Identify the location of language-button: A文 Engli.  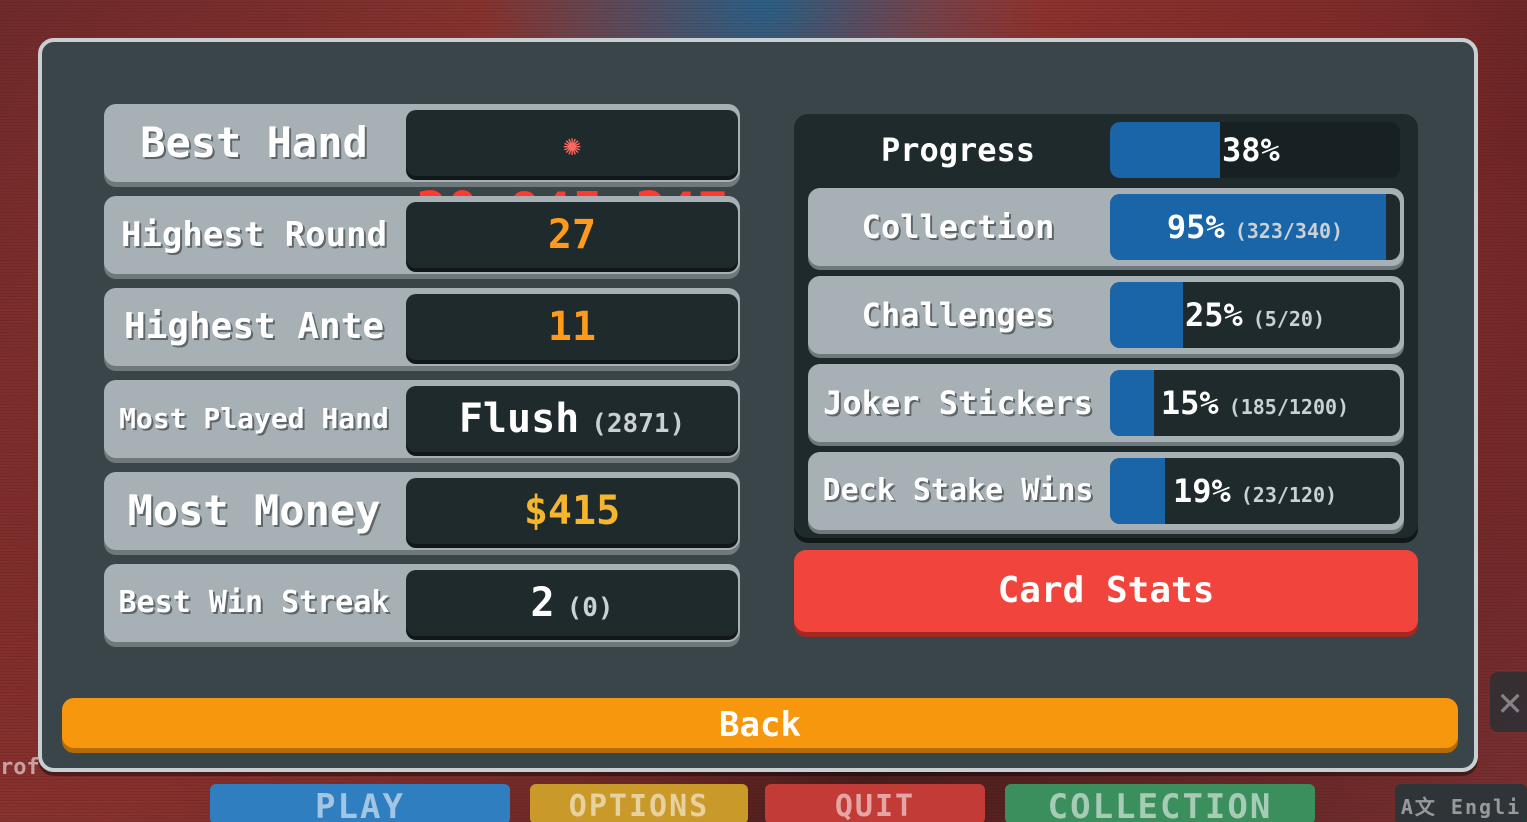
(1461, 803).